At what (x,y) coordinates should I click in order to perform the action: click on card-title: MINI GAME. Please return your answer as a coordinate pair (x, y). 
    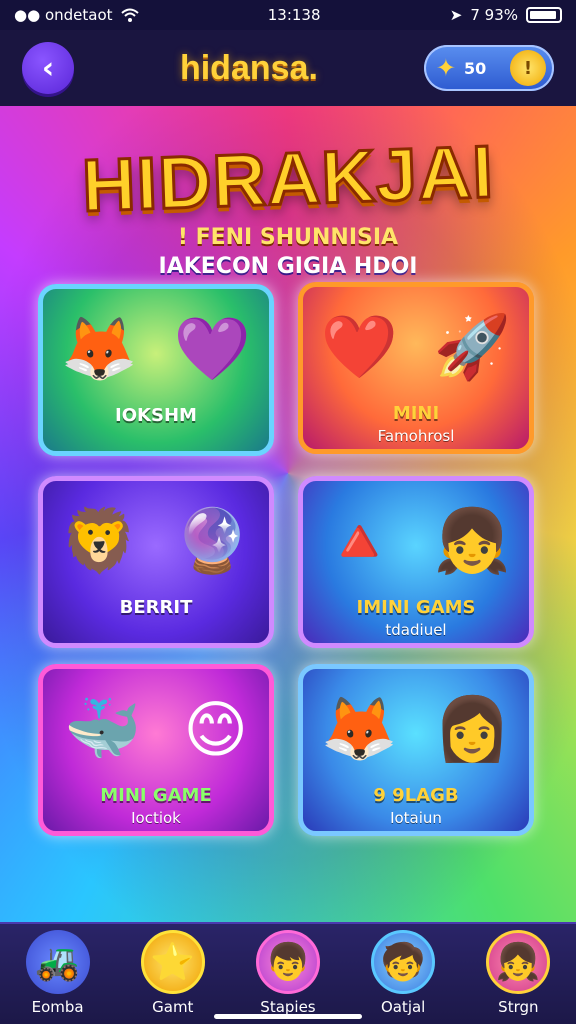
    Looking at the image, I should click on (156, 795).